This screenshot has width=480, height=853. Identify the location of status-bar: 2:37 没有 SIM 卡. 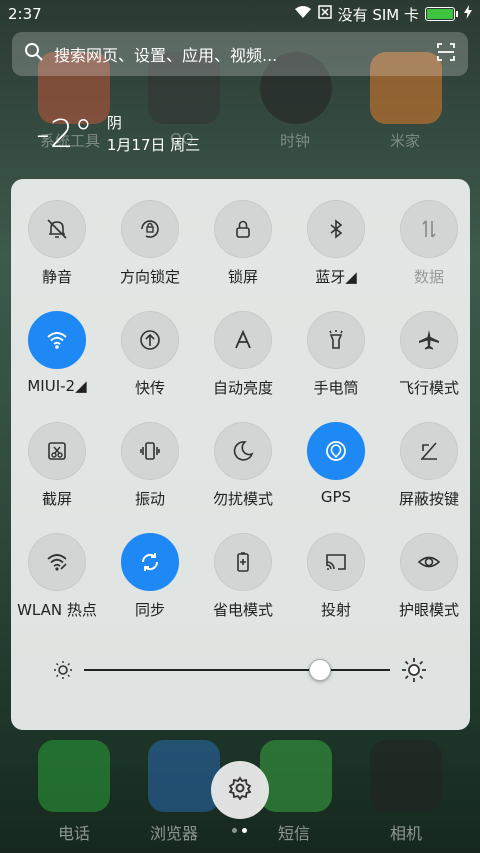
(240, 14).